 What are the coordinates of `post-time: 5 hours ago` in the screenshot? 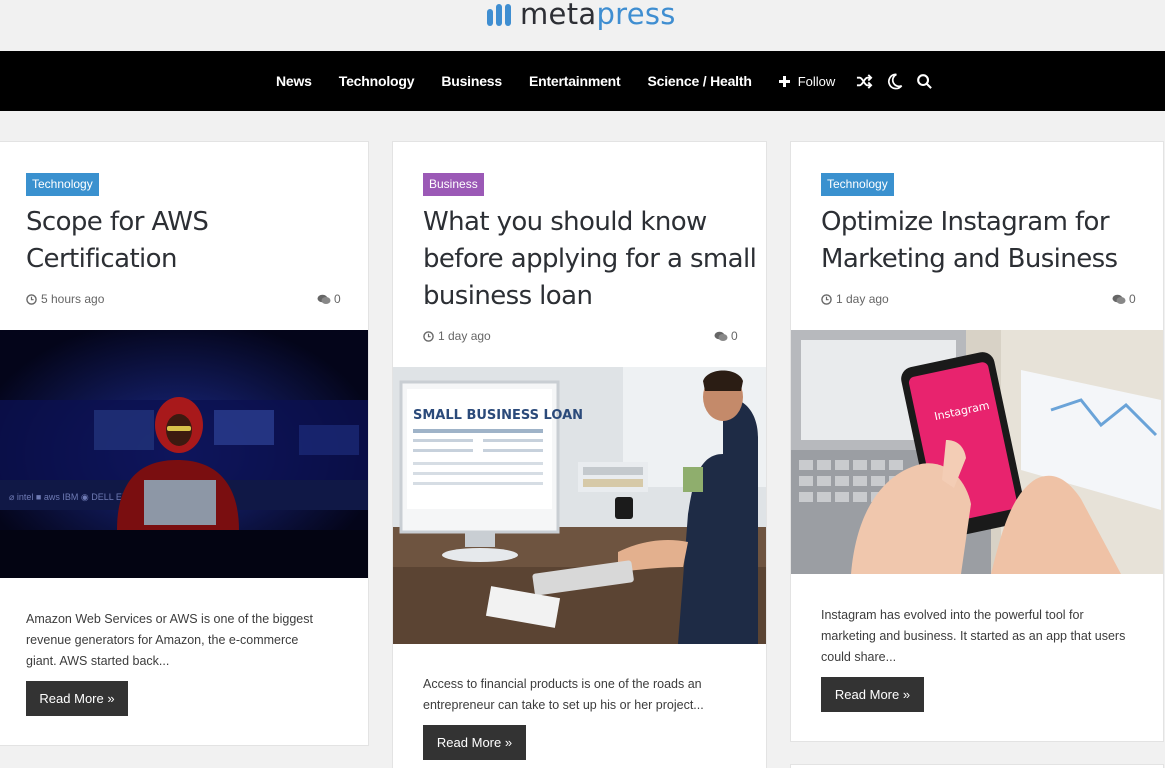 It's located at (73, 299).